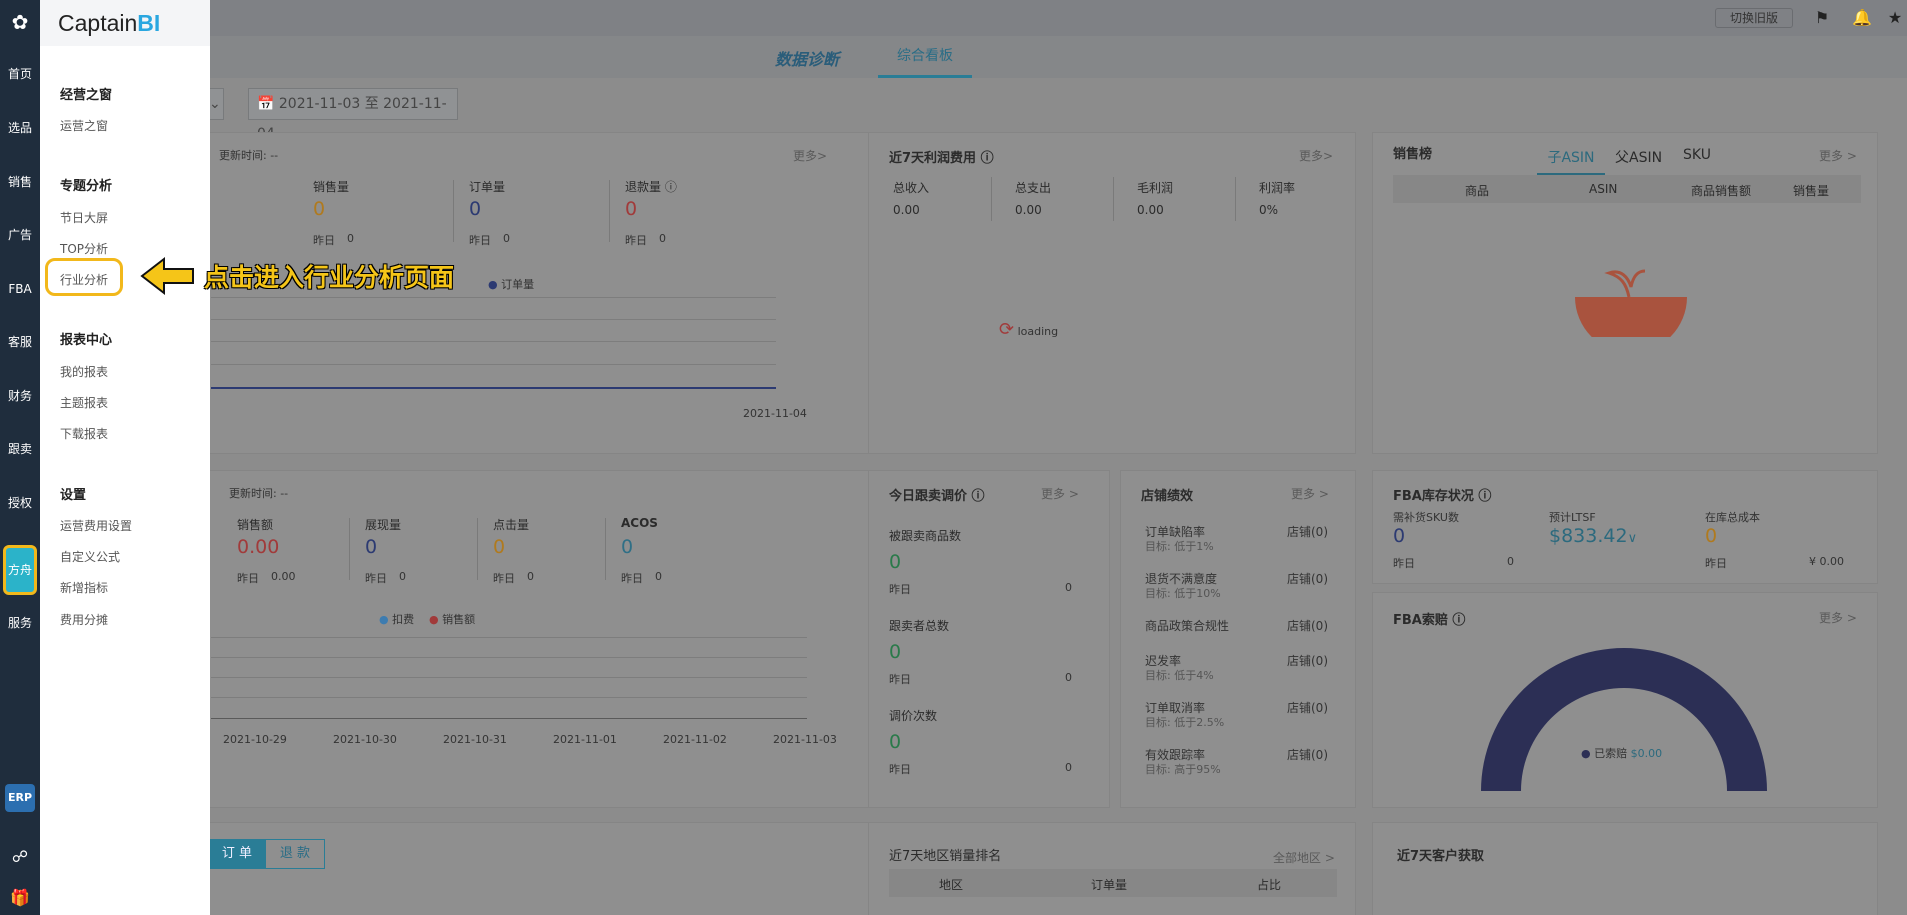  Describe the element at coordinates (90, 556) in the screenshot. I see `menu-link-custom-formula: 自定义公式` at that location.